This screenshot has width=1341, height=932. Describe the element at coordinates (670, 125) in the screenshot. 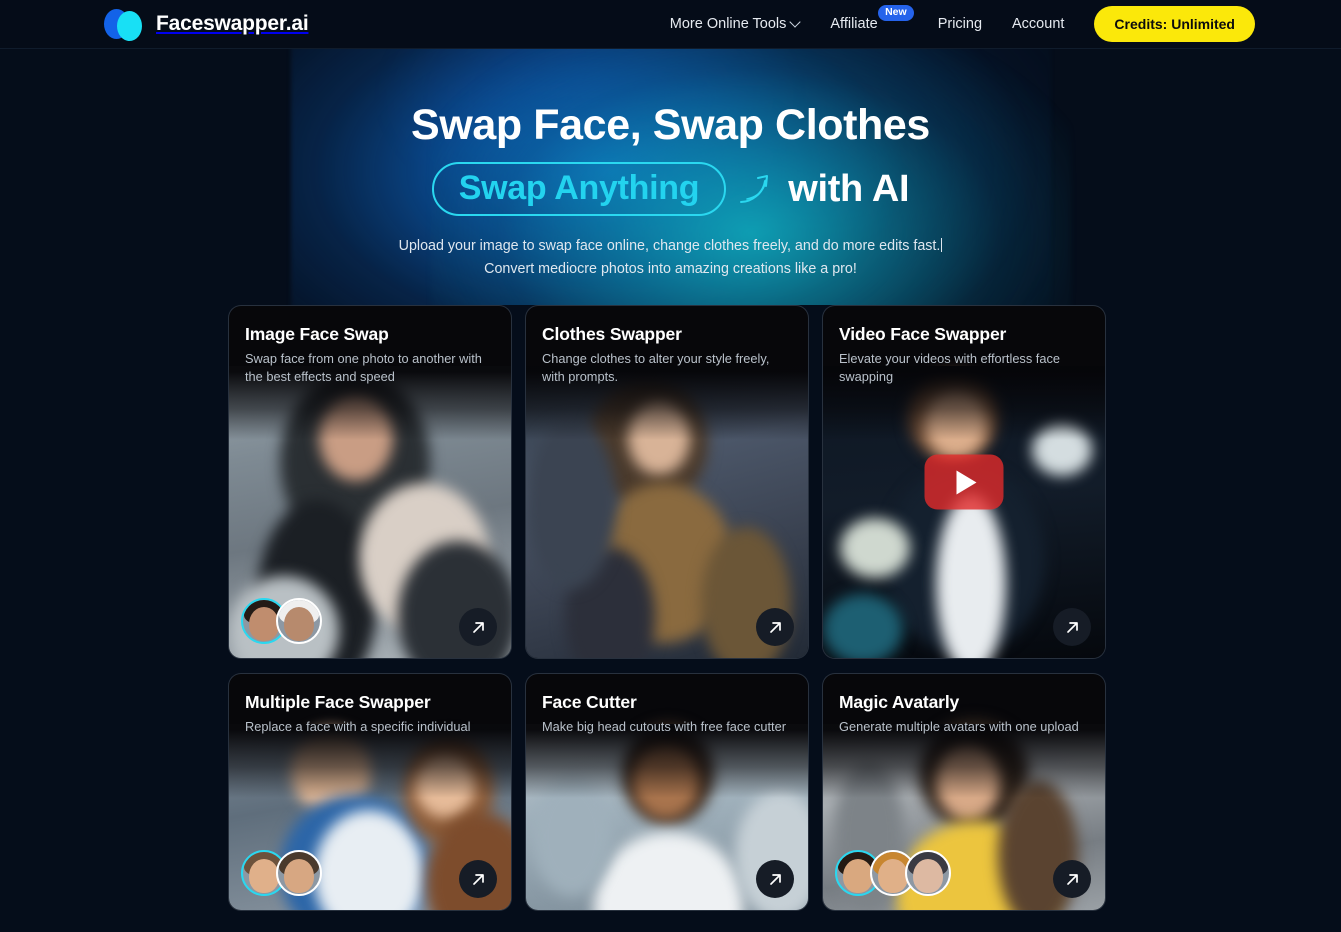

I see `hero-heading-line1: Swap Face, Swap Clothes` at that location.